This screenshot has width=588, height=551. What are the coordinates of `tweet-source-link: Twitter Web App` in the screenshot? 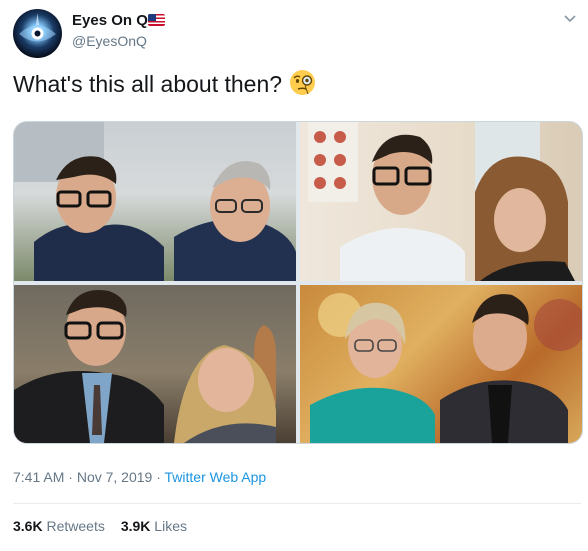 It's located at (216, 477).